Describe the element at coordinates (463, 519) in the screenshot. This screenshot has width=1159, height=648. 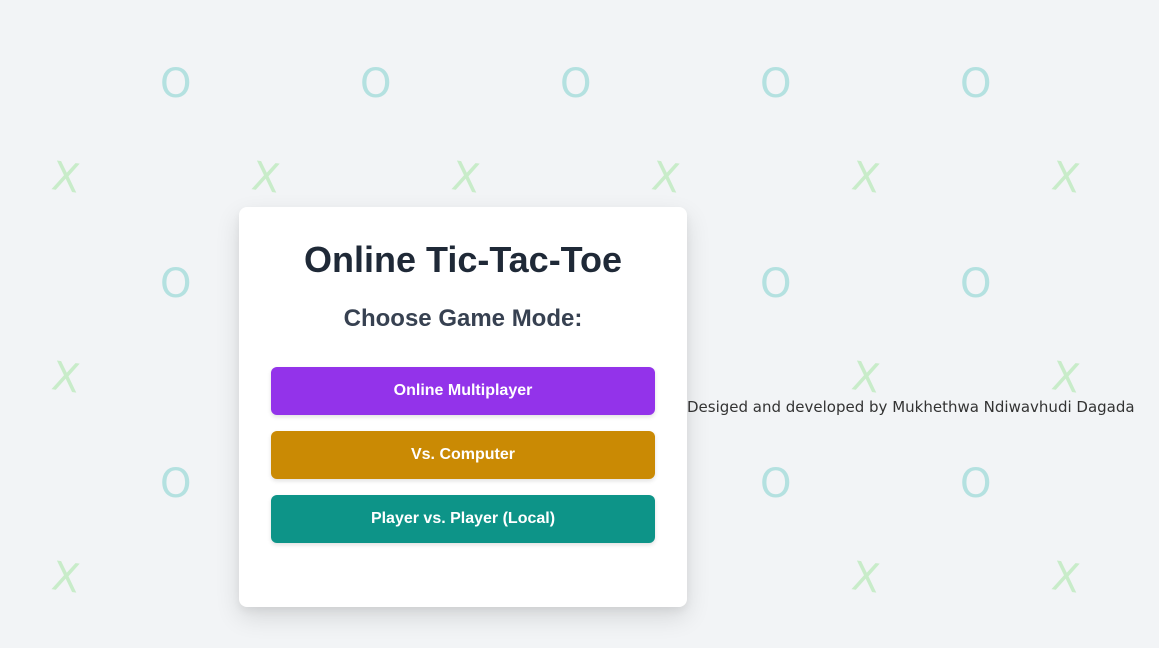
I see `local-pvp-button: Player vs. Player (Local)` at that location.